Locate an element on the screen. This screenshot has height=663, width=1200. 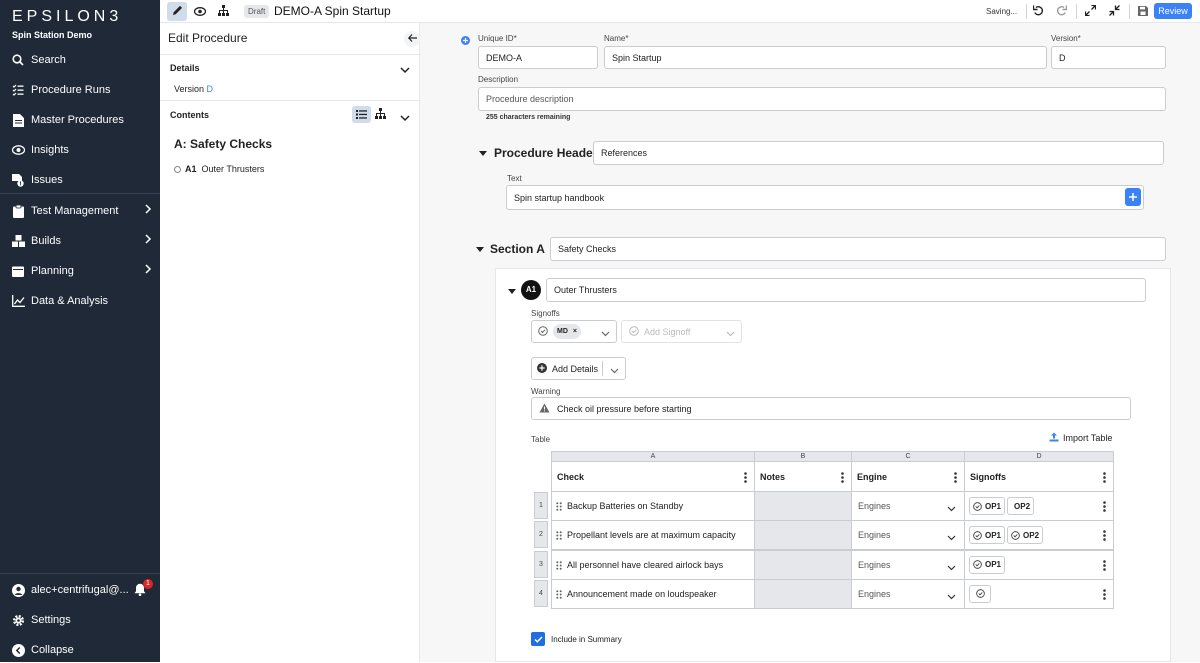
check-cell: Backup Batteries on Standby is located at coordinates (653, 506).